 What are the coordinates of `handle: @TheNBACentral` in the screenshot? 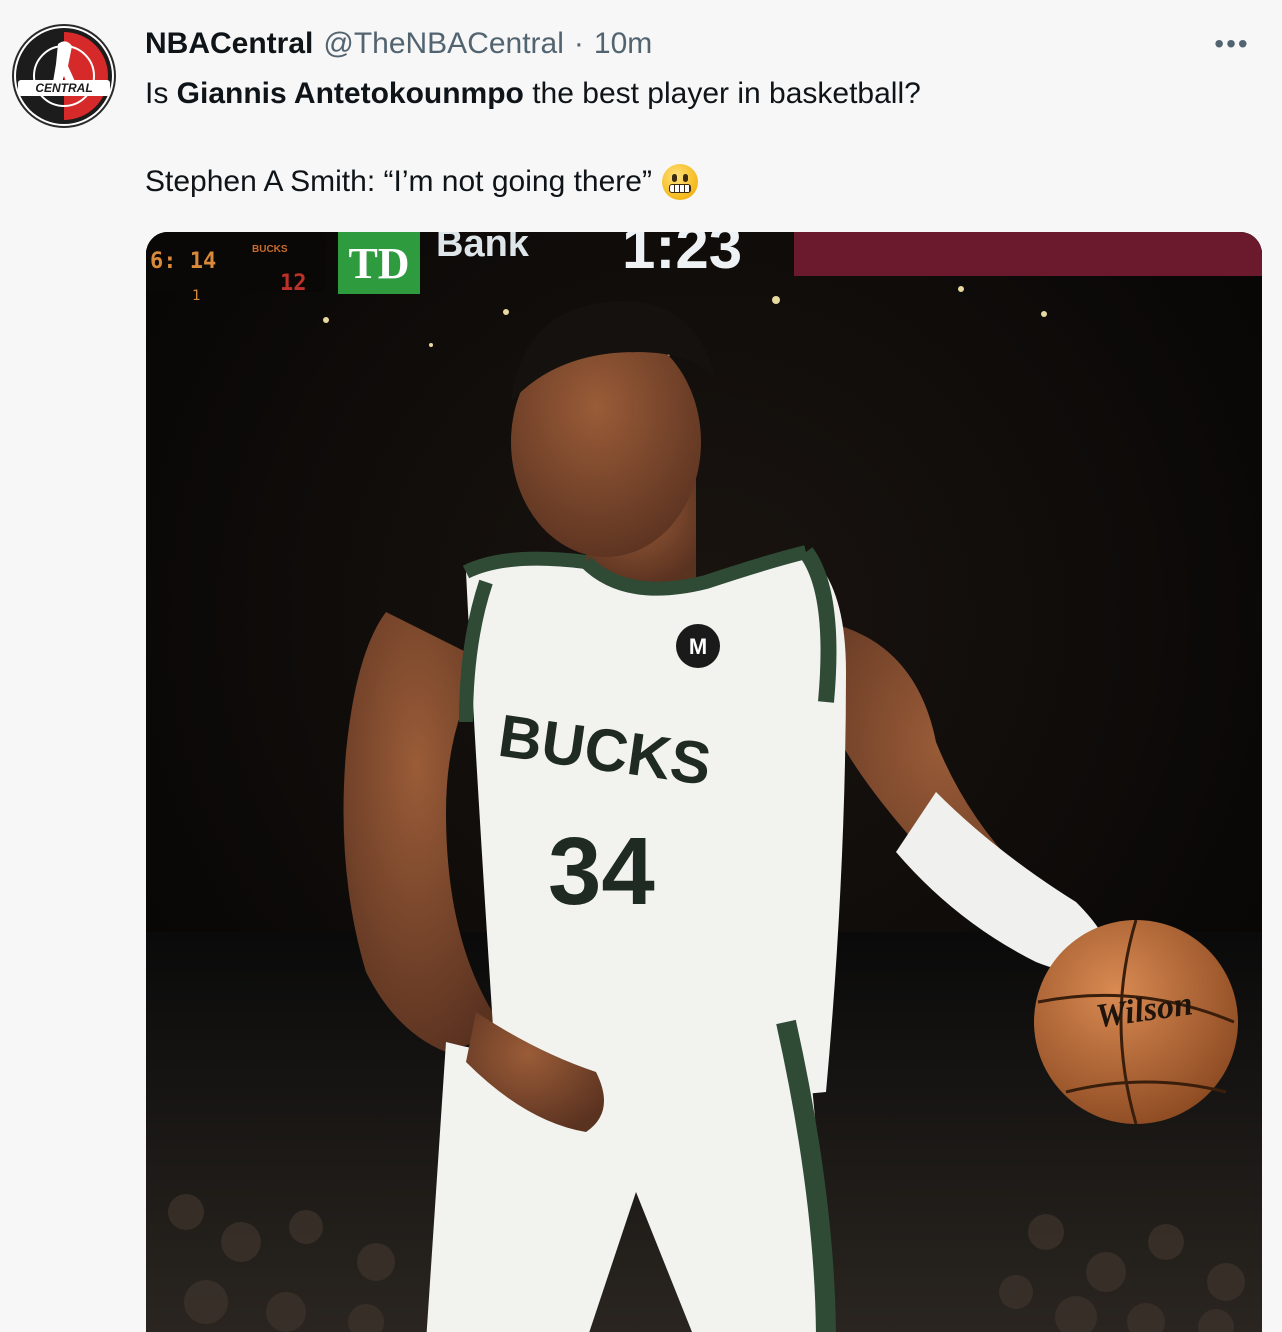 It's located at (443, 44).